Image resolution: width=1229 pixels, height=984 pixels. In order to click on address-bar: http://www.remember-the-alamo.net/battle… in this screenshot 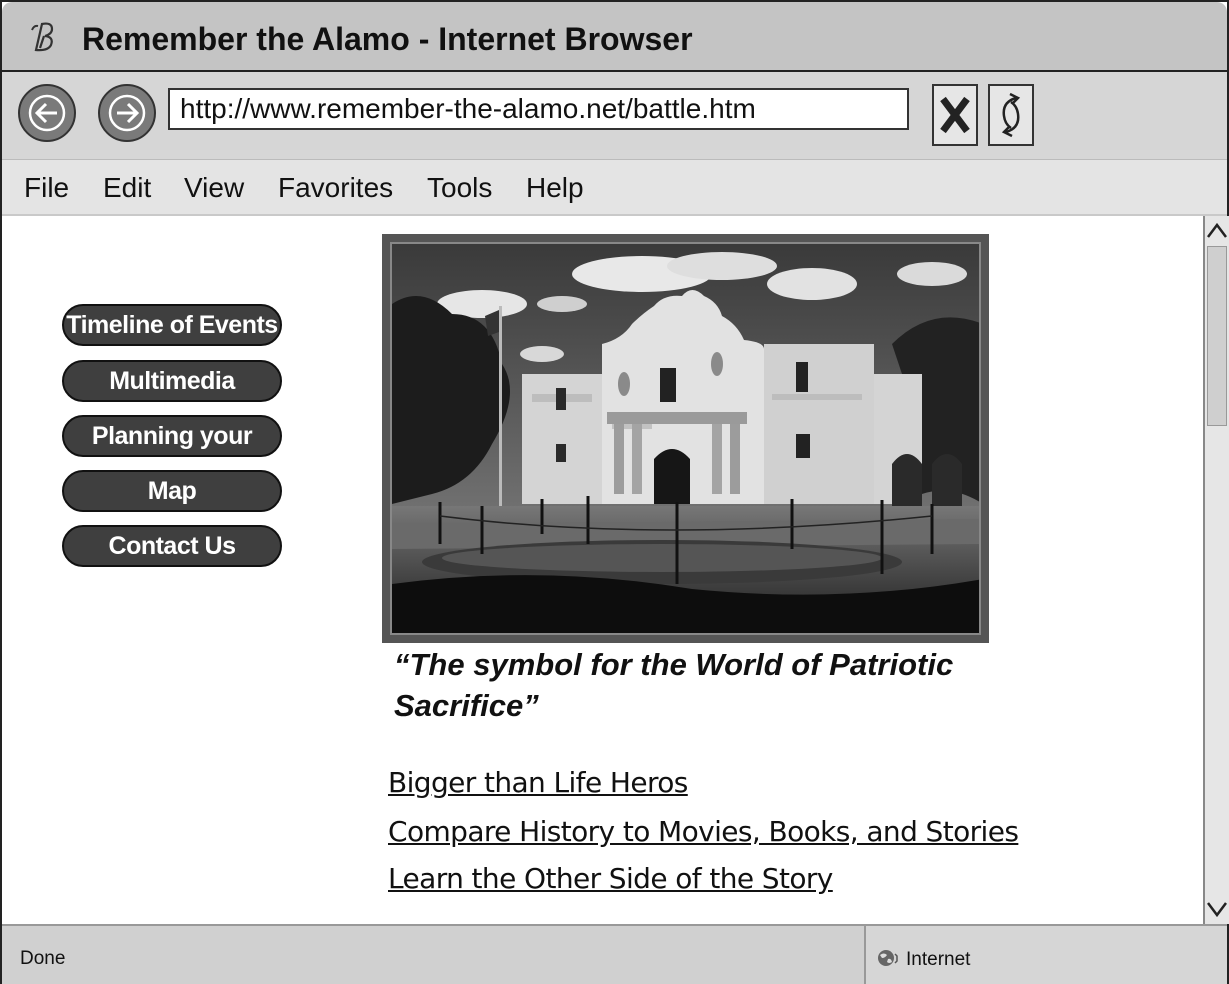, I will do `click(538, 109)`.